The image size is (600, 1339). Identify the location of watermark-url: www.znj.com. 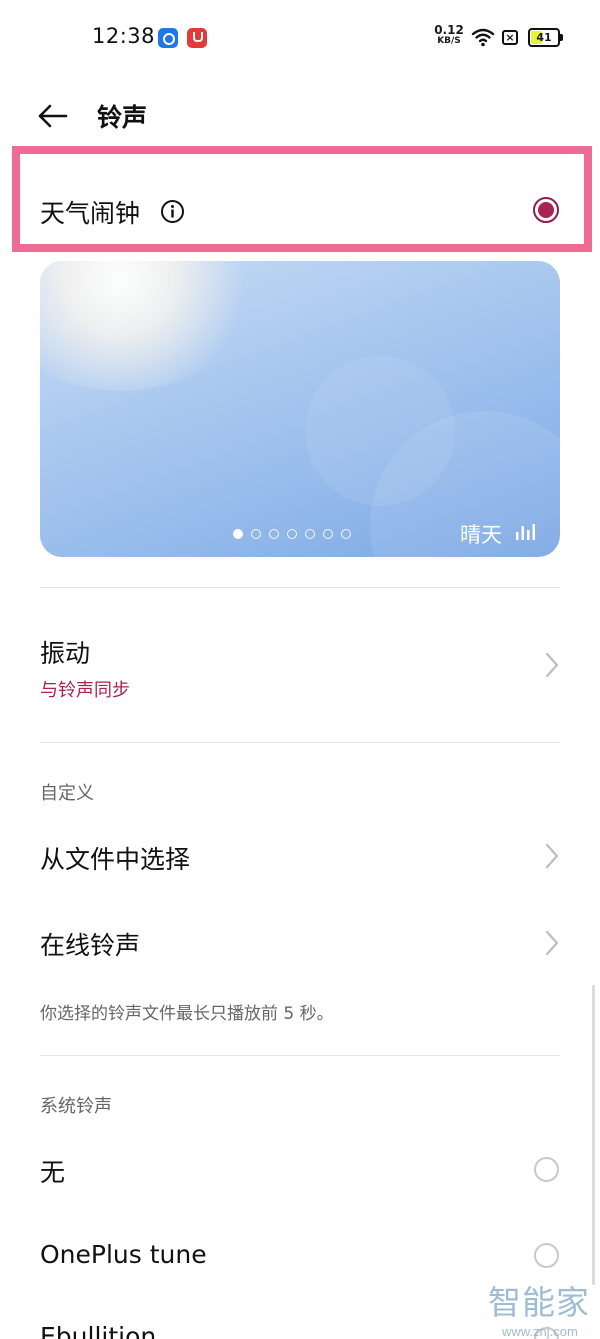
(540, 1331).